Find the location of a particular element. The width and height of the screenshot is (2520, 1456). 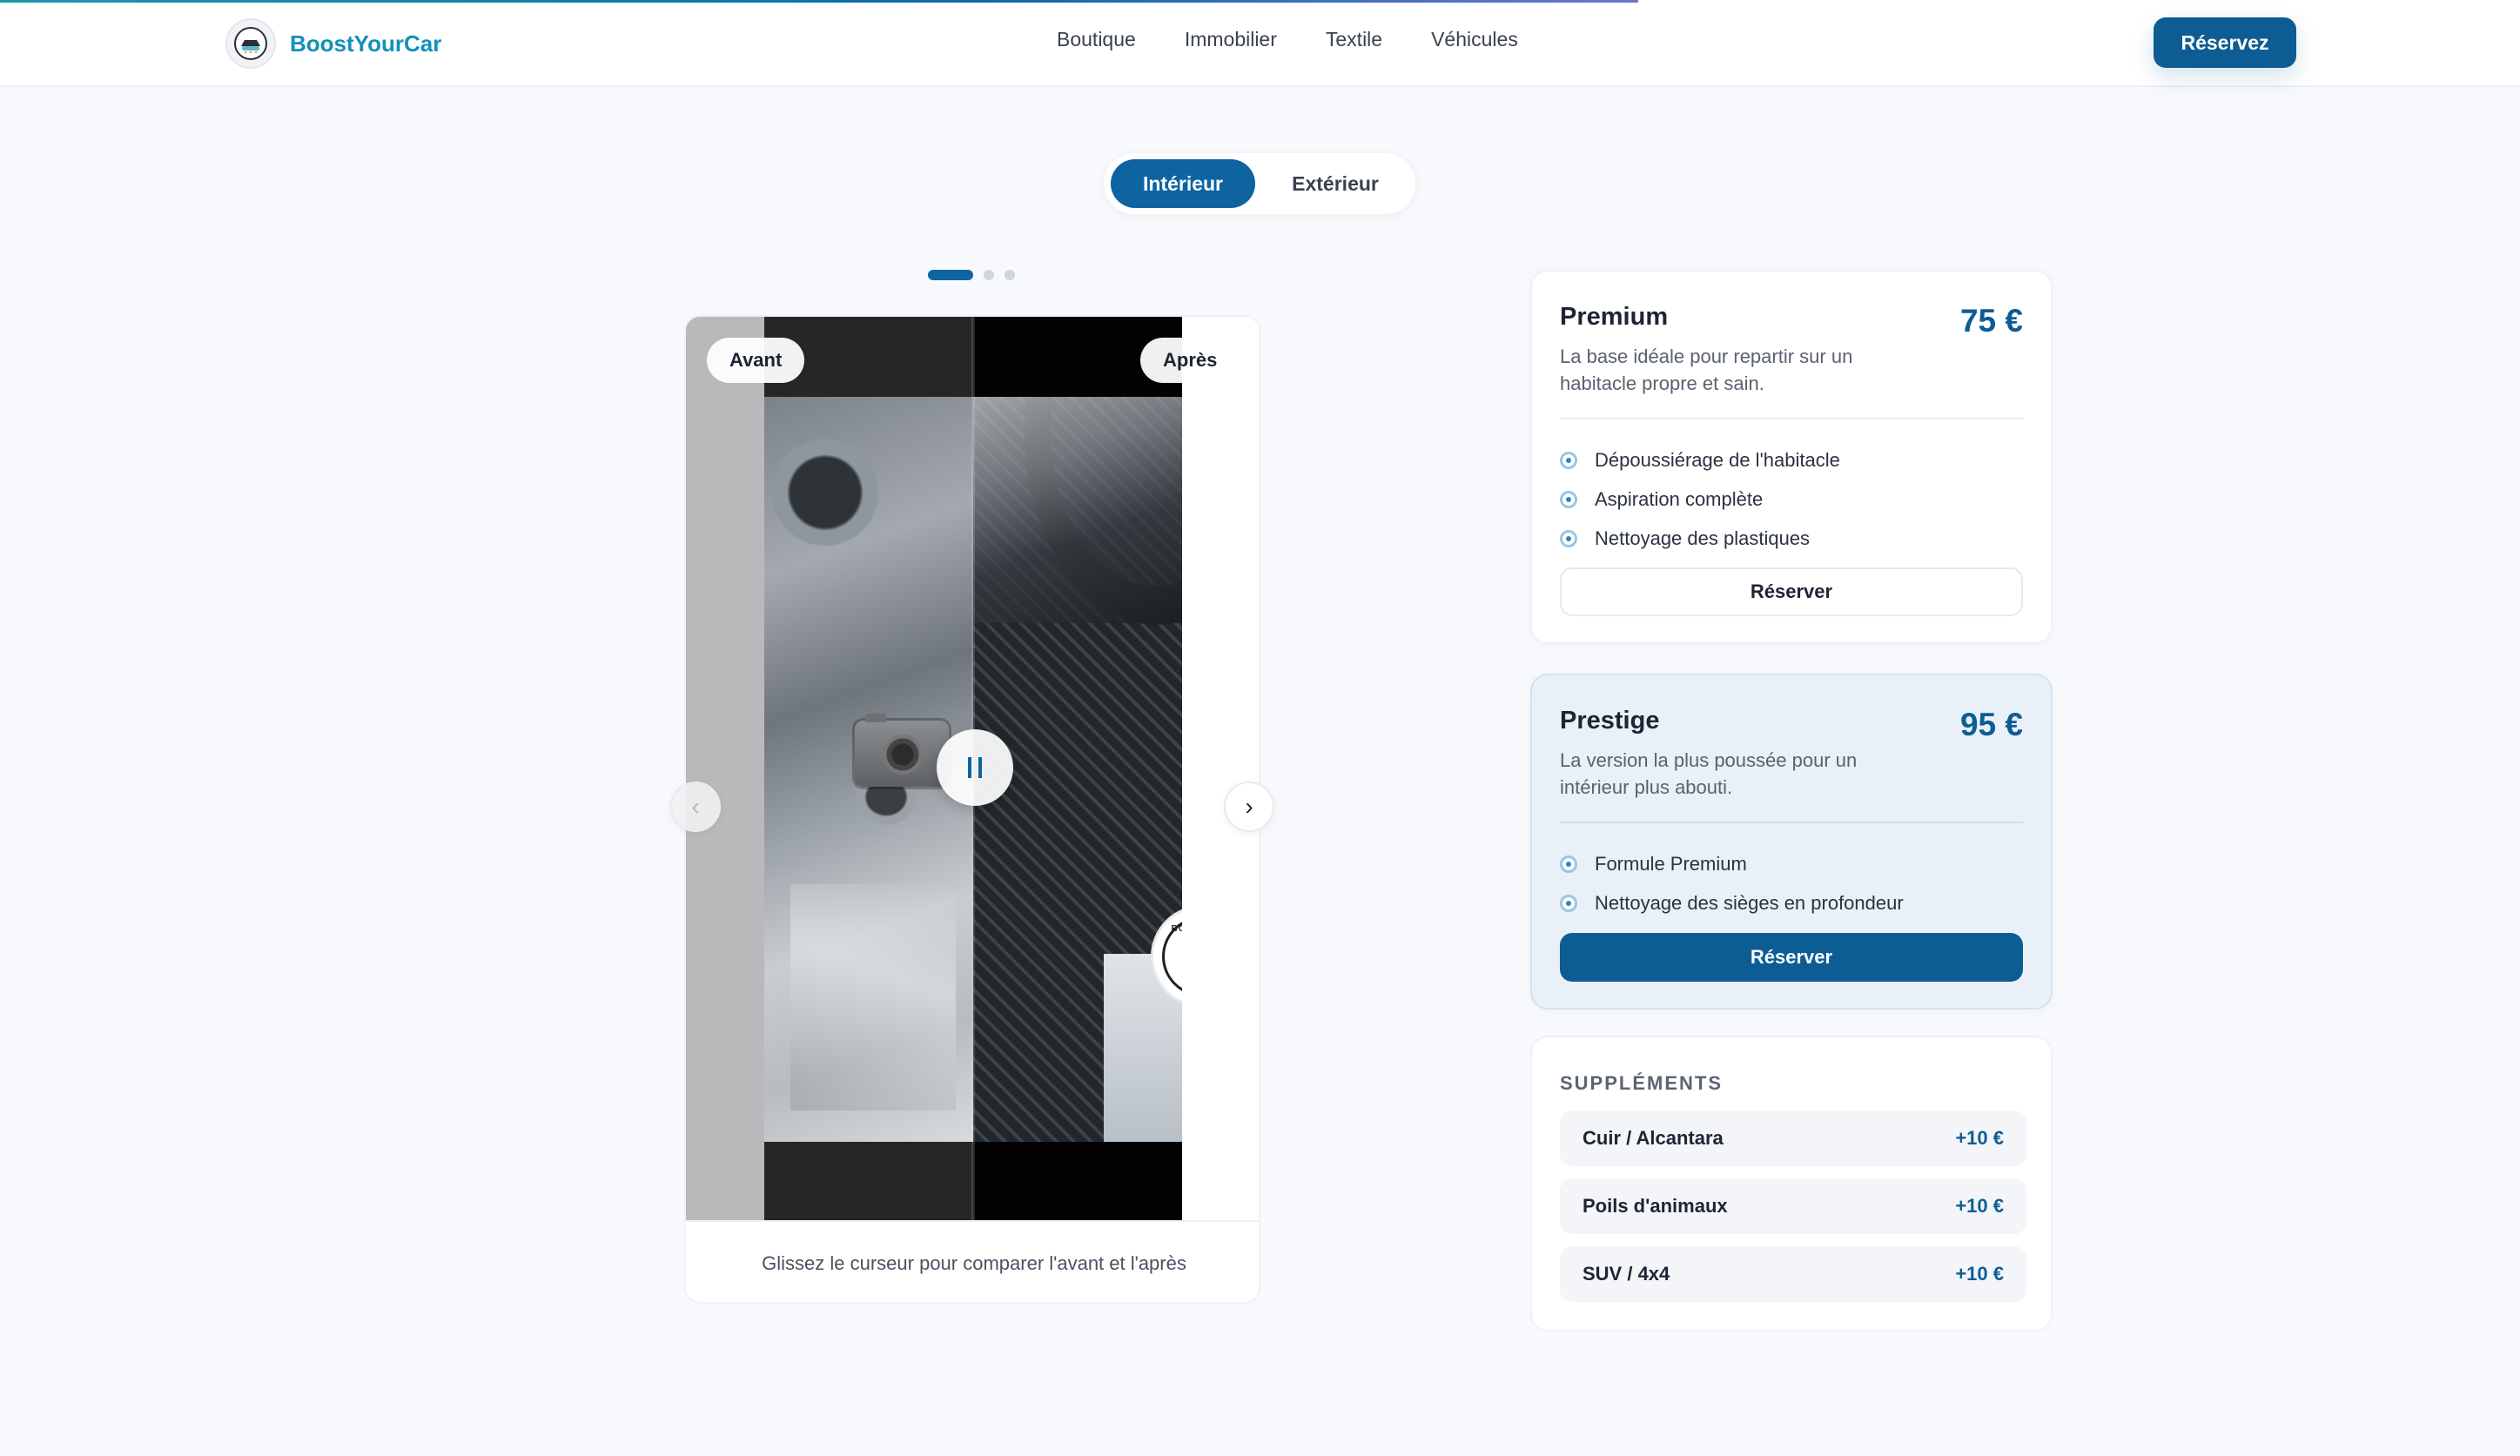

nav-immobilier: Immobilier is located at coordinates (1231, 39).